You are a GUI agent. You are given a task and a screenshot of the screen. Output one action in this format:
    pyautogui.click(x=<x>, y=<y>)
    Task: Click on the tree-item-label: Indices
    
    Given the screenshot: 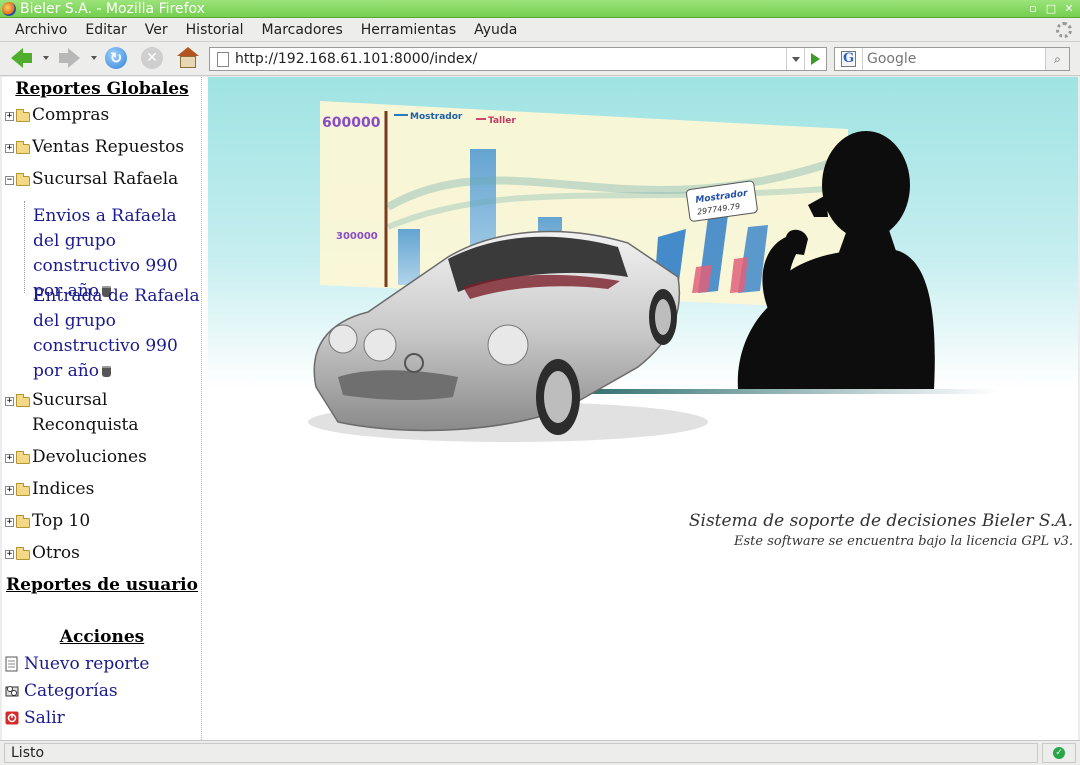 What is the action you would take?
    pyautogui.click(x=63, y=489)
    